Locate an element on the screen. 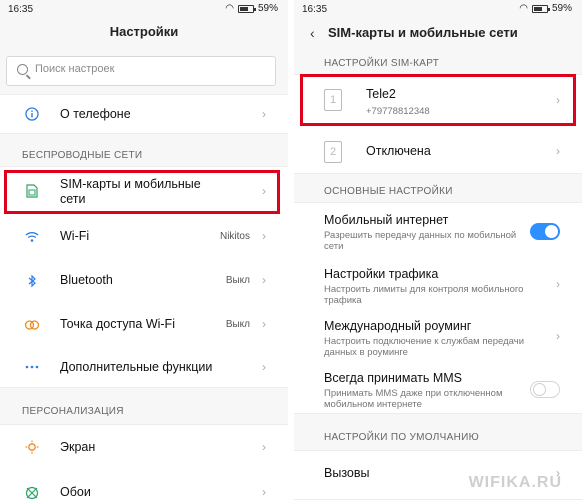 This screenshot has width=582, height=500. settings-item-hotspot: Точка доступа Wi-Fi Выкл › is located at coordinates (144, 325).